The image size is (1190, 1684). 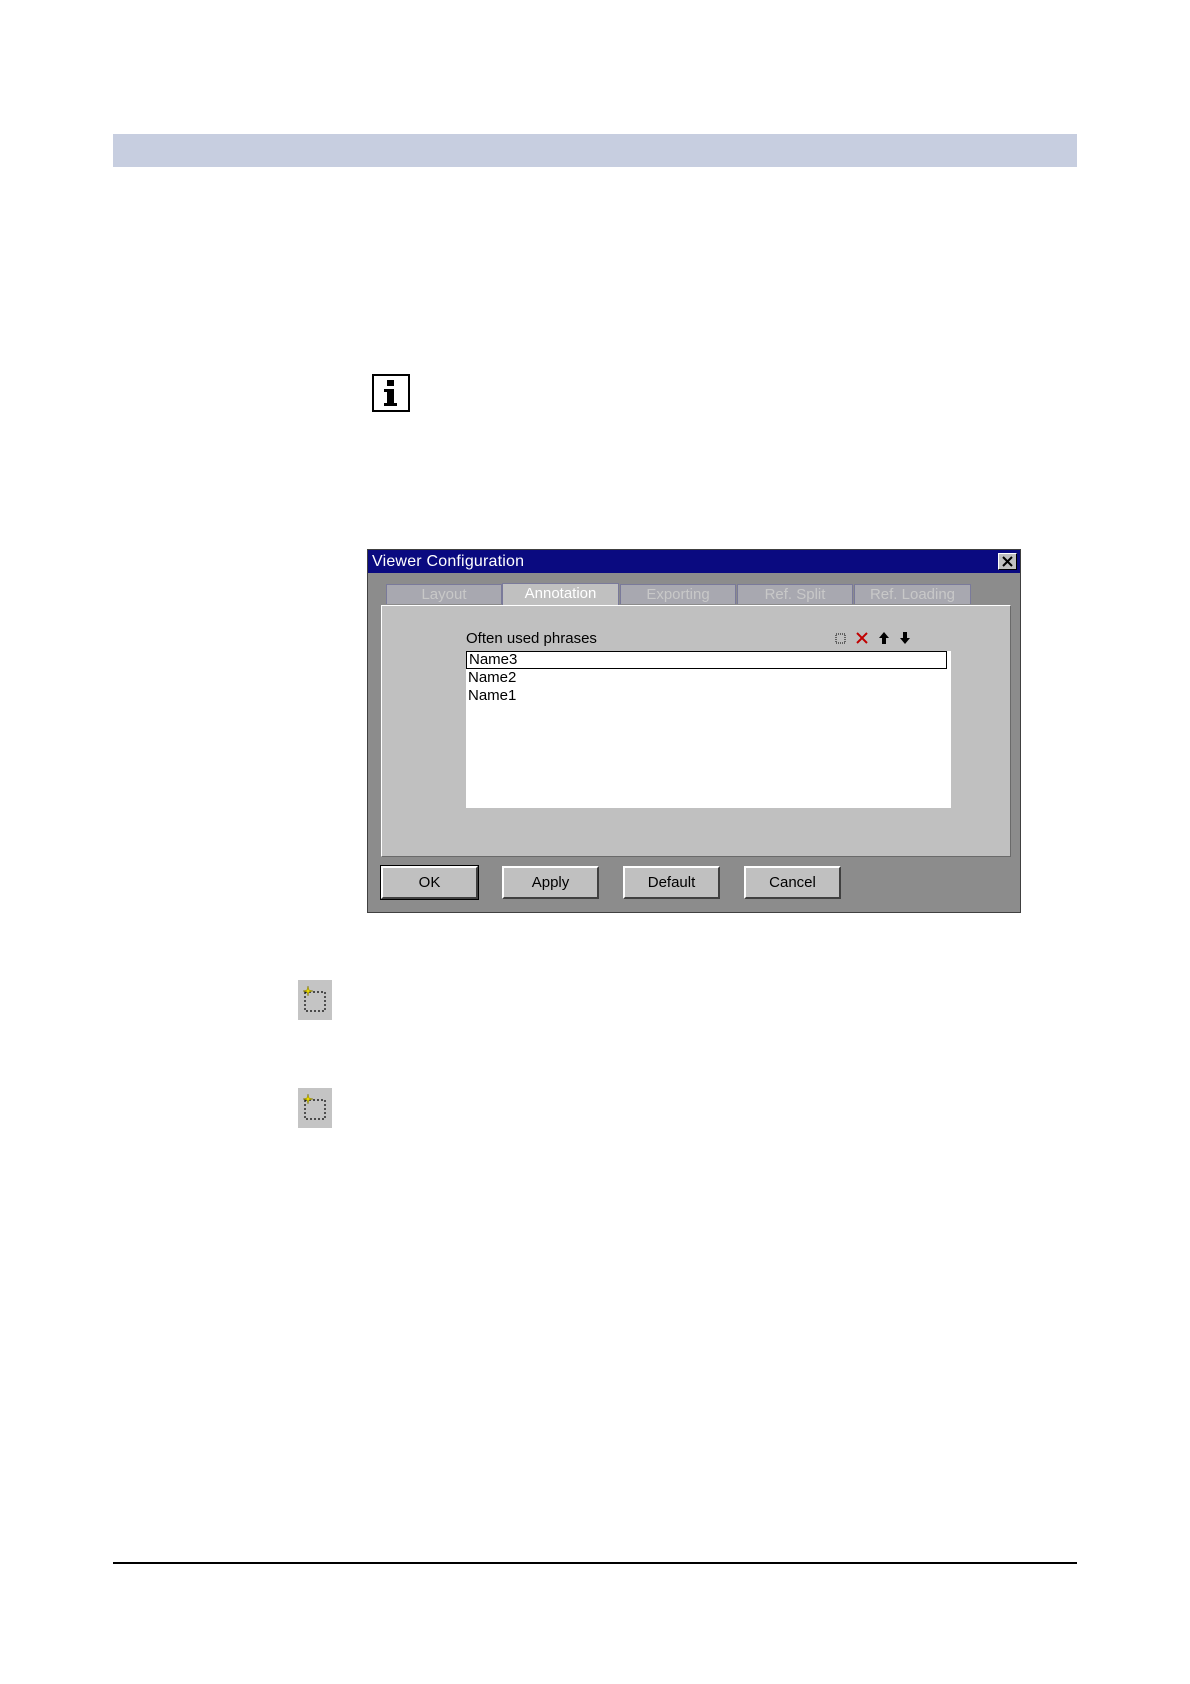 I want to click on dialog-titlebar: Viewer Configuration, so click(x=694, y=561).